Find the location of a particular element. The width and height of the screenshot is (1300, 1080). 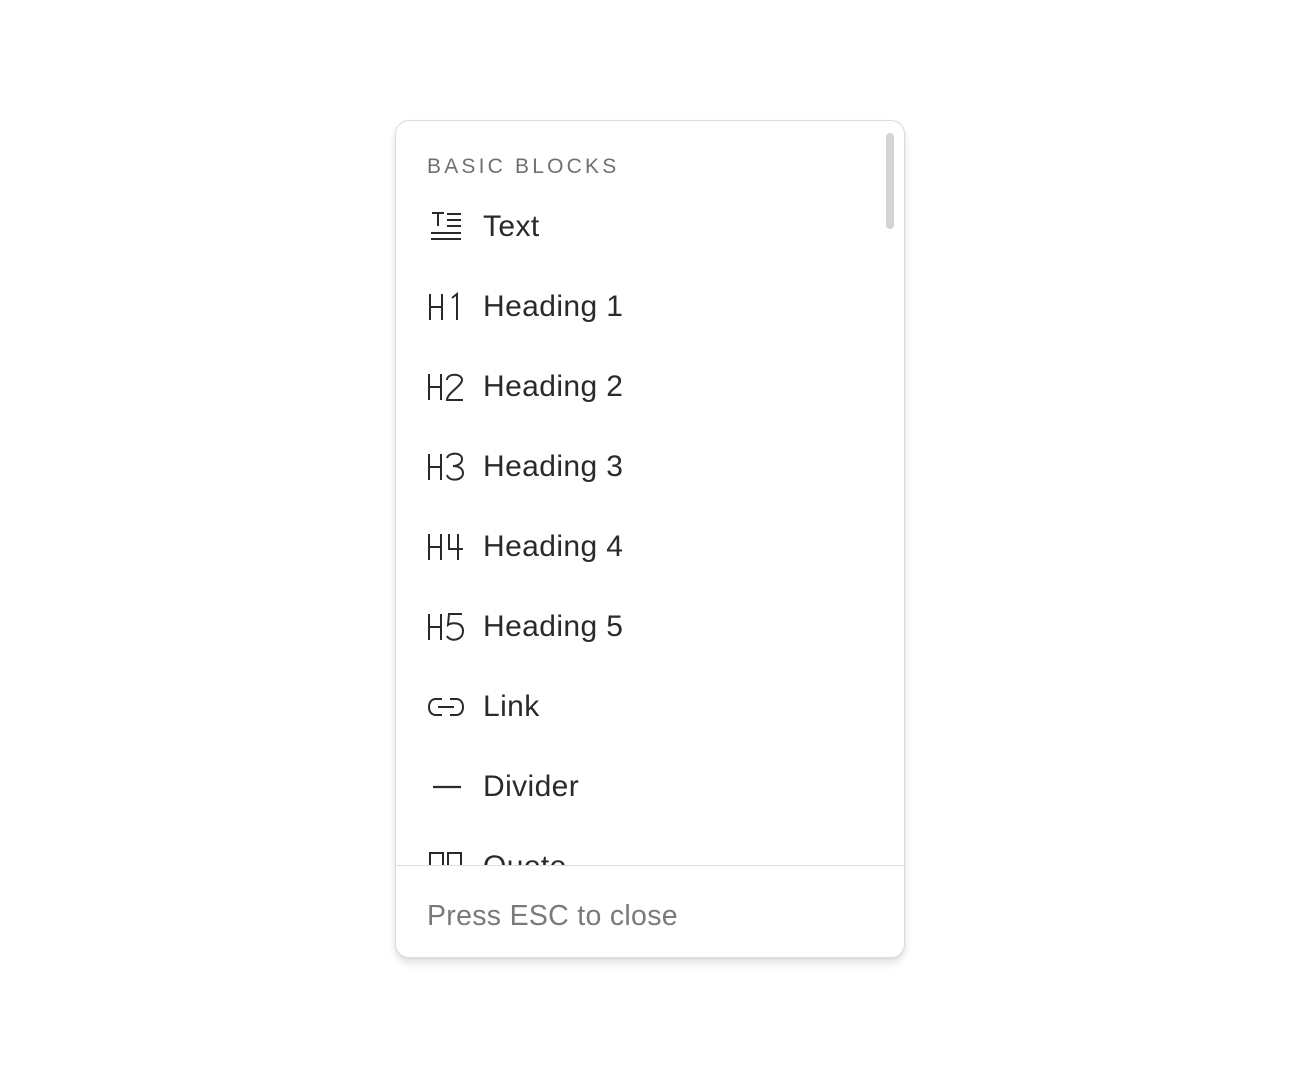

menu-item-link: Link is located at coordinates (636, 707).